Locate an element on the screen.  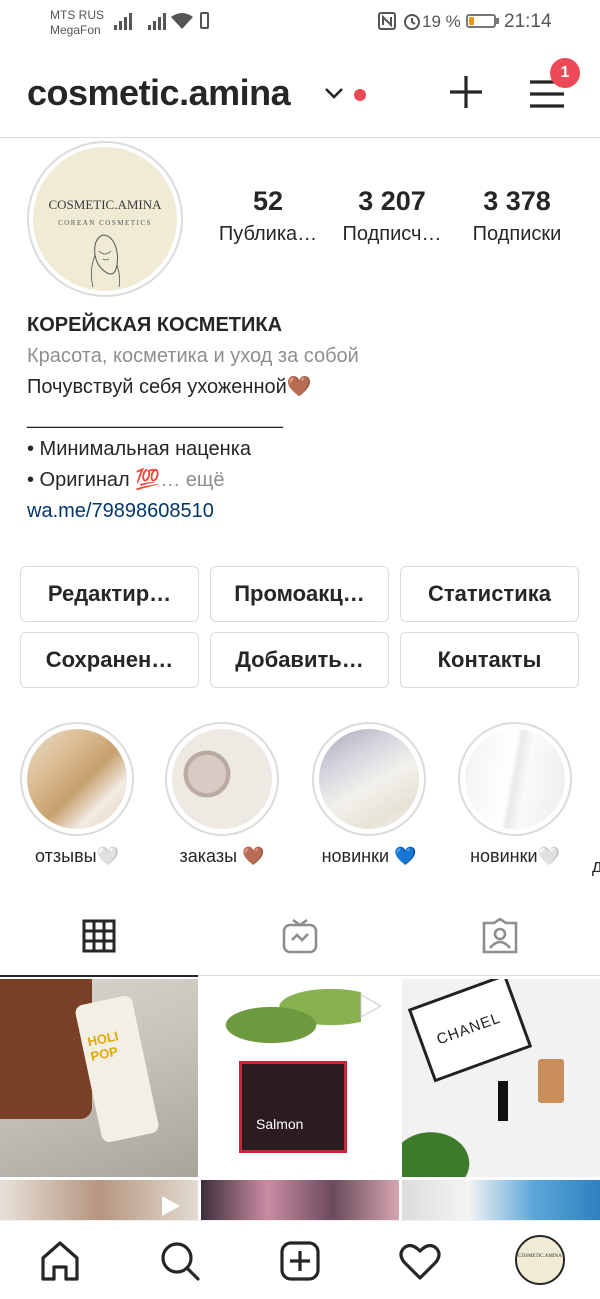
search-icon is located at coordinates (180, 1261).